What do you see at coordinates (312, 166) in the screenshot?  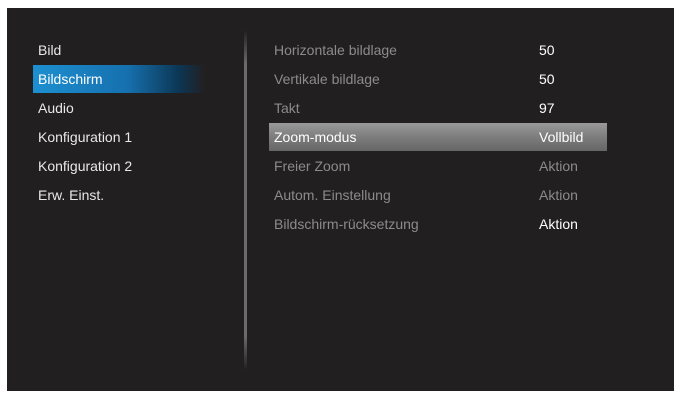 I see `setting-label: Freier Zoom` at bounding box center [312, 166].